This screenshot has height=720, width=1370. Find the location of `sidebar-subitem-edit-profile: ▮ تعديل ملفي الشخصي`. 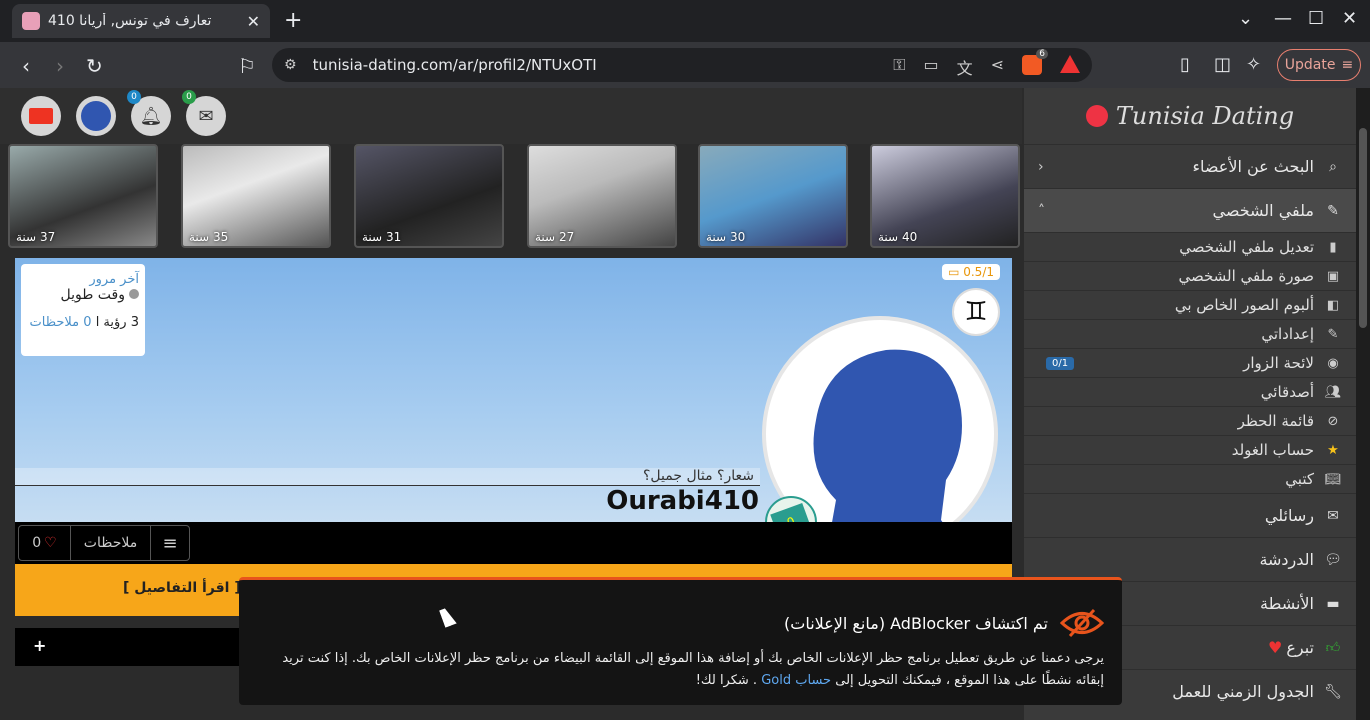

sidebar-subitem-edit-profile: ▮ تعديل ملفي الشخصي is located at coordinates (1190, 246).